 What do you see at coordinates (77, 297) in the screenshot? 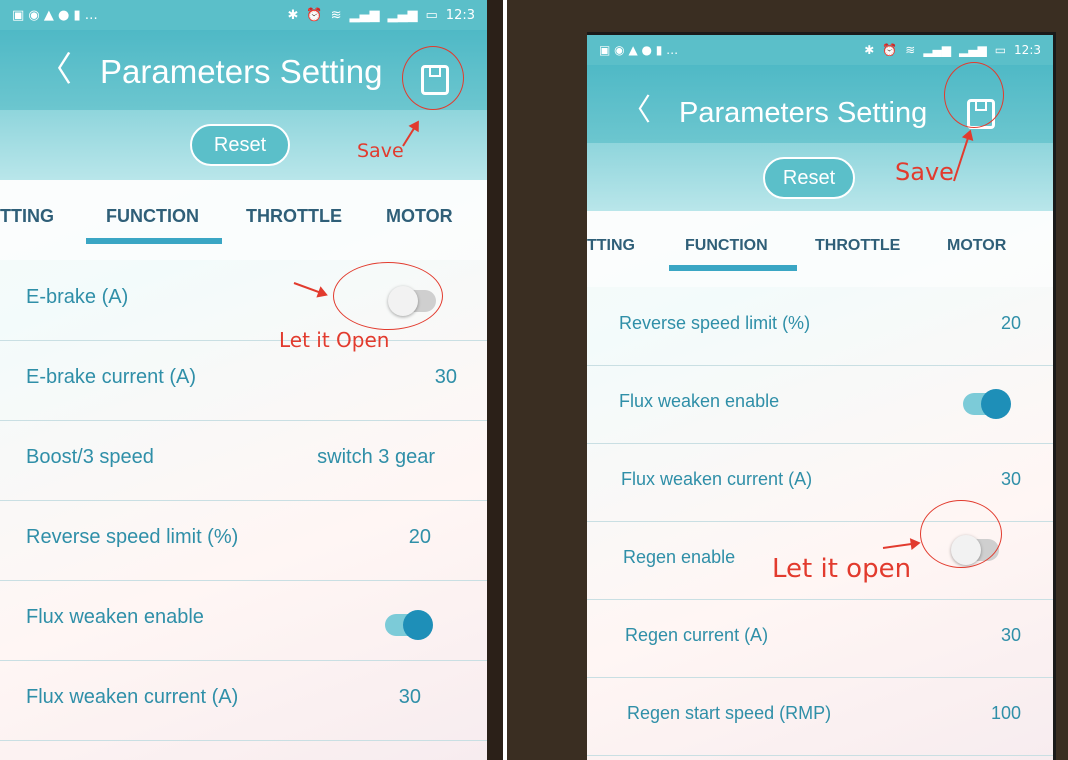
I see `row-label: E-brake (A)` at bounding box center [77, 297].